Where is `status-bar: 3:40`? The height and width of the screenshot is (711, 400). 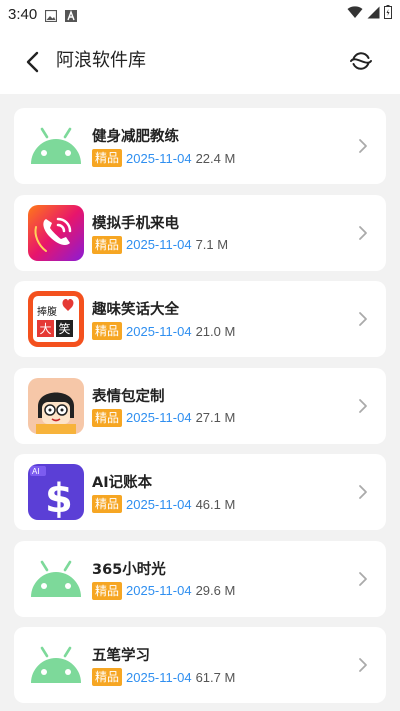
status-bar: 3:40 is located at coordinates (200, 14).